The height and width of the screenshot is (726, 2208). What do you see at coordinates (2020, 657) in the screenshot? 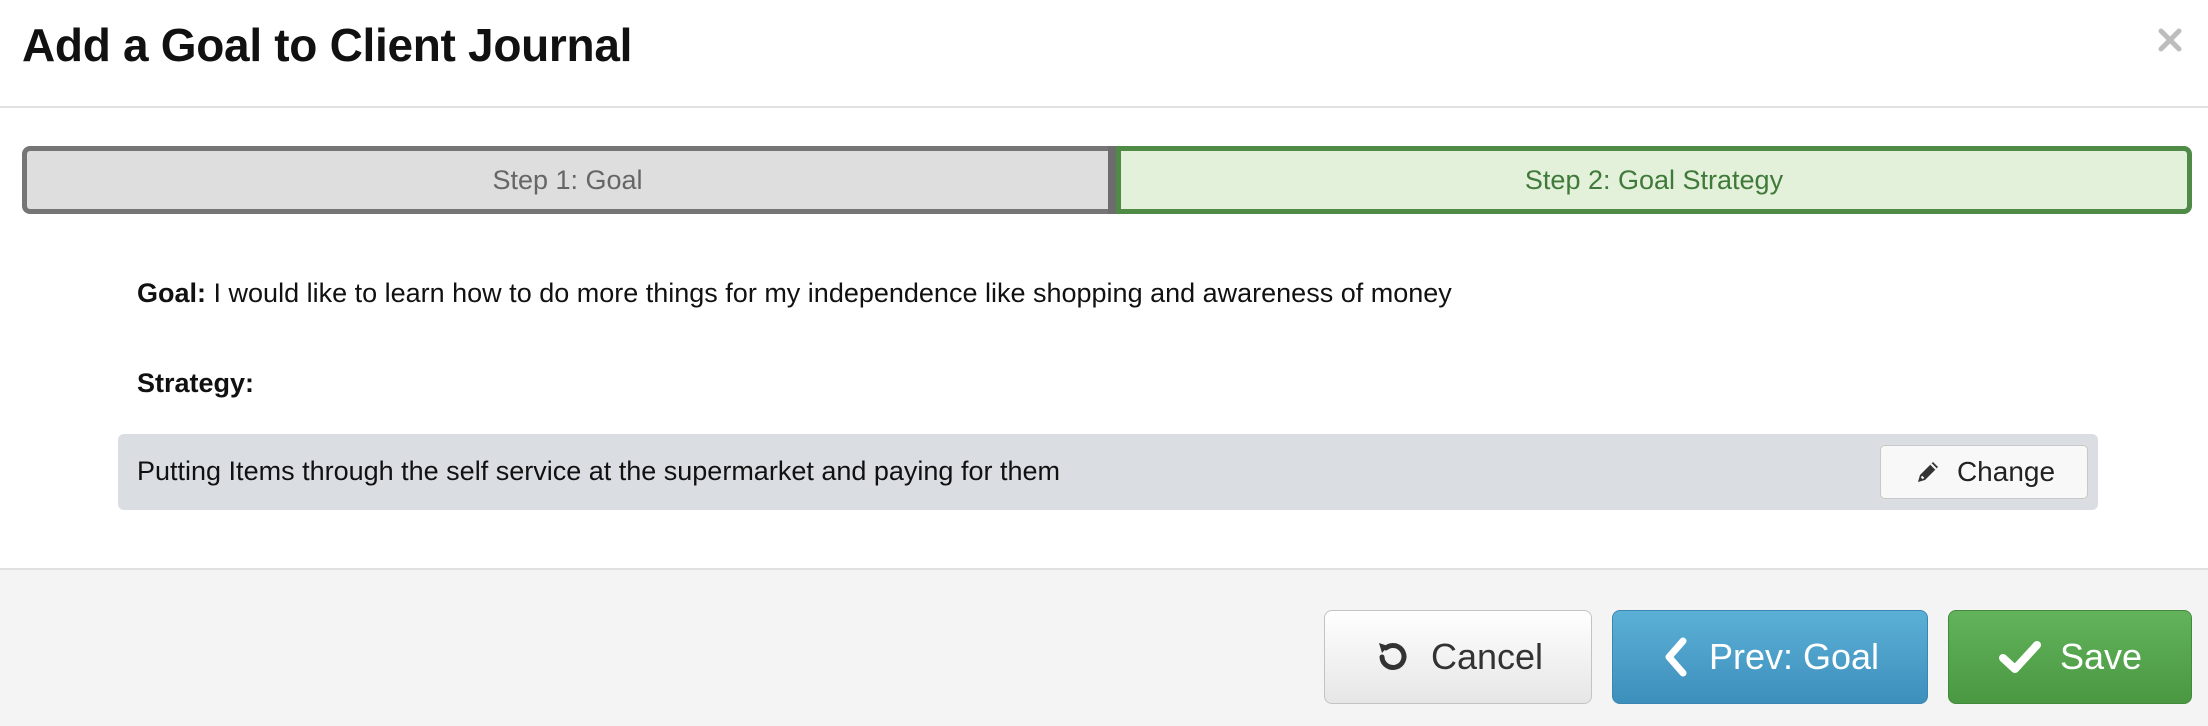
I see `checkmark-icon` at bounding box center [2020, 657].